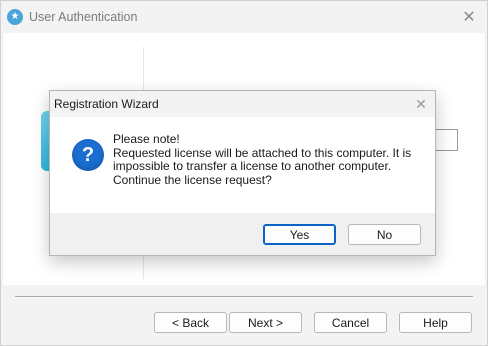  What do you see at coordinates (190, 322) in the screenshot?
I see `back-button: < Back` at bounding box center [190, 322].